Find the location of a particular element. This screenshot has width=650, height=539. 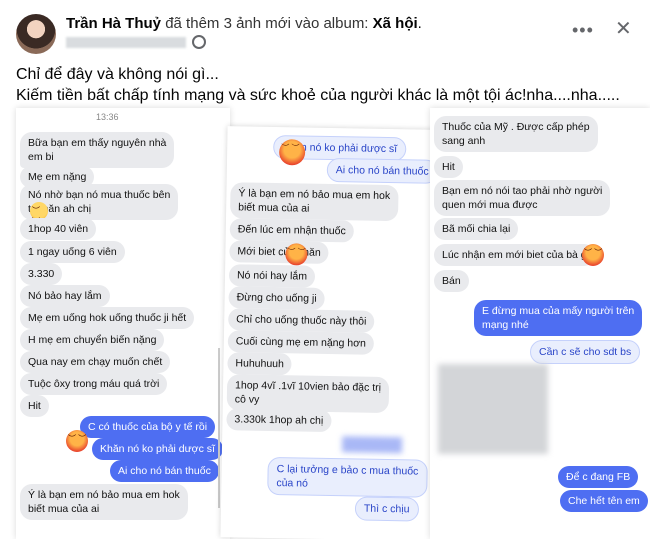

scrollbar is located at coordinates (219, 428).